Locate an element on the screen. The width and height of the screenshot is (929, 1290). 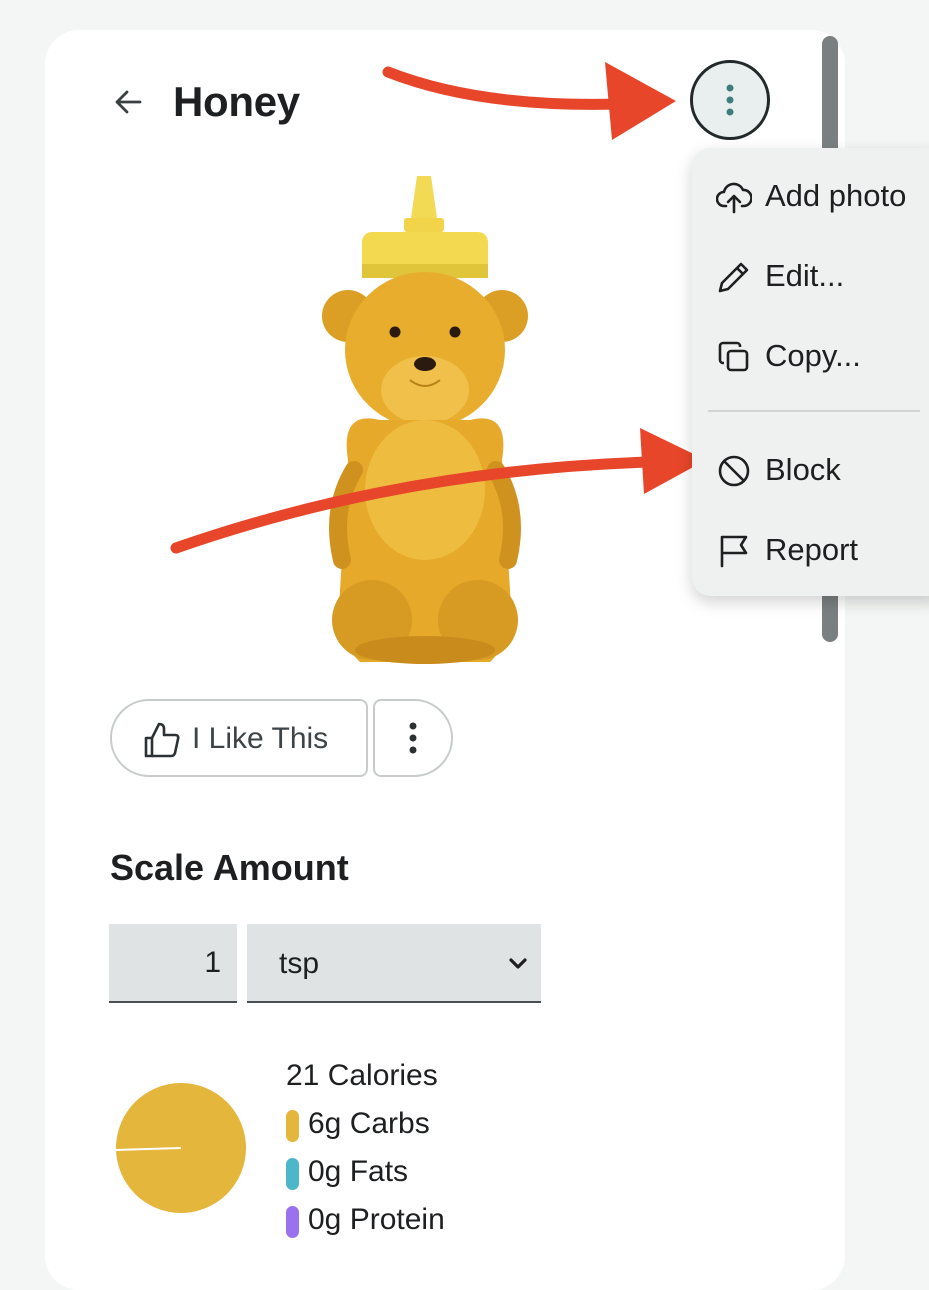
macro-label: 6g Carbs is located at coordinates (369, 1123).